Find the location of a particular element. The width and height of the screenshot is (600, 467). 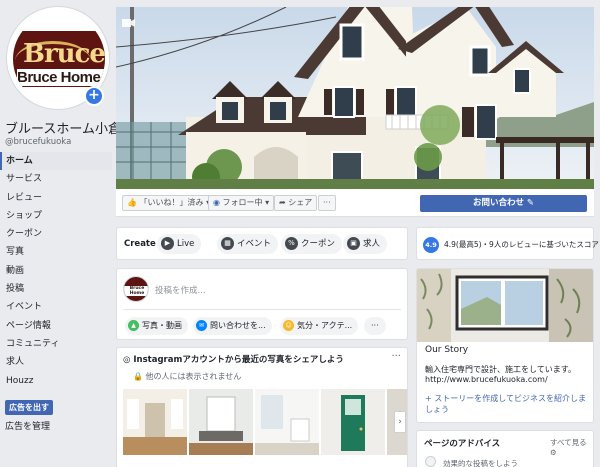

nav-item-community: コミュニティ is located at coordinates (56, 344).